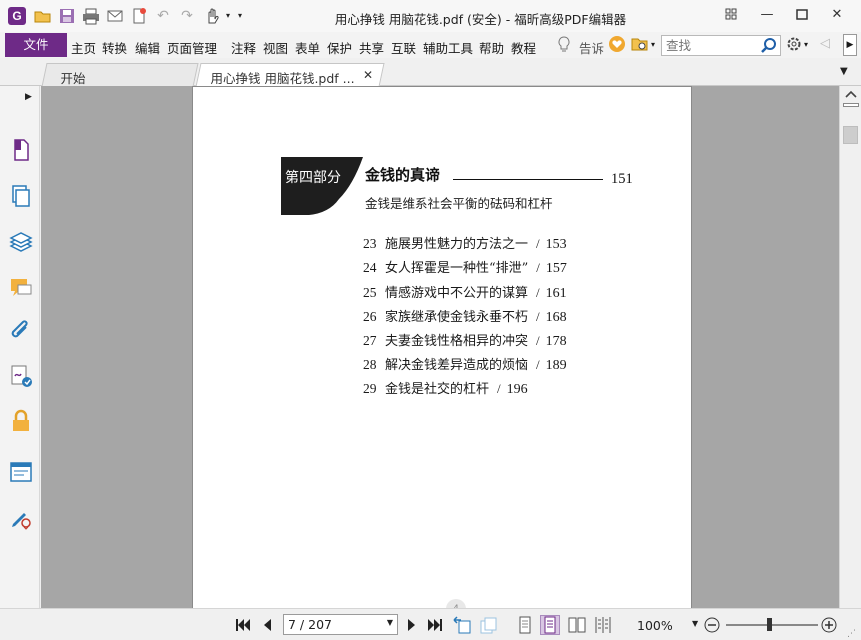 The image size is (861, 640). I want to click on toc-entry: 29 金钱是社交的杠杆 / 196, so click(445, 388).